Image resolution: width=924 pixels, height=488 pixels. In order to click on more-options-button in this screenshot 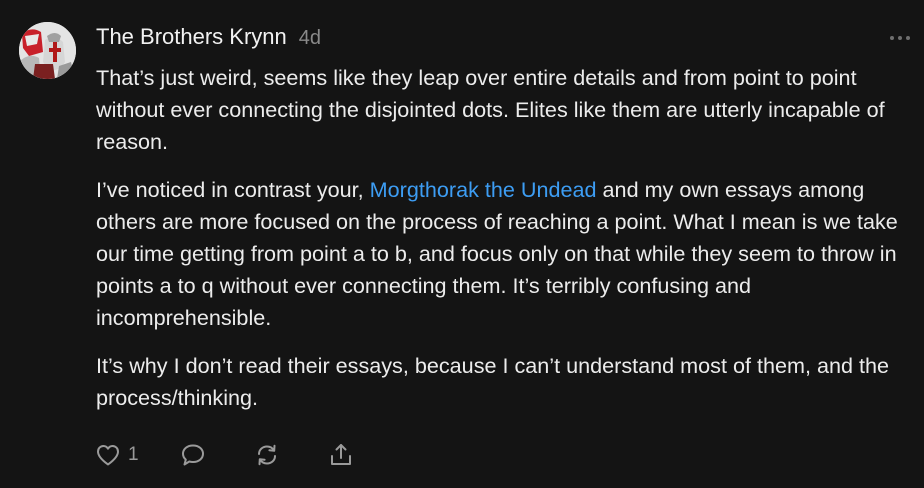, I will do `click(900, 38)`.